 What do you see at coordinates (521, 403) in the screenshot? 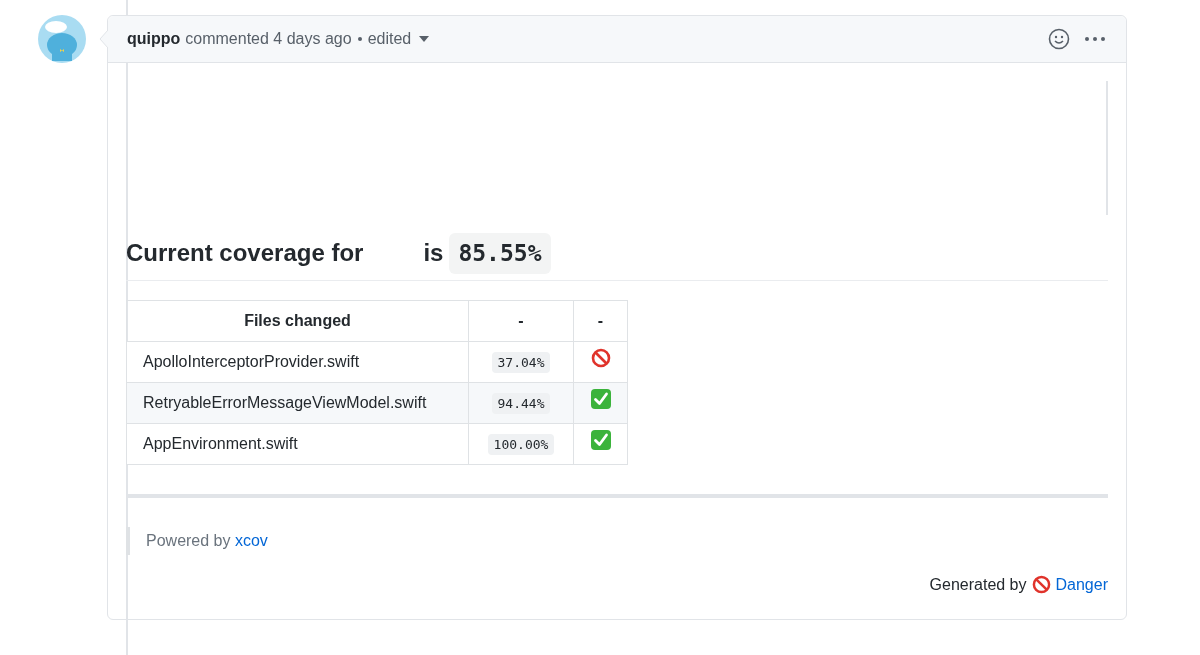
I see `coverage-value: 94.44%` at bounding box center [521, 403].